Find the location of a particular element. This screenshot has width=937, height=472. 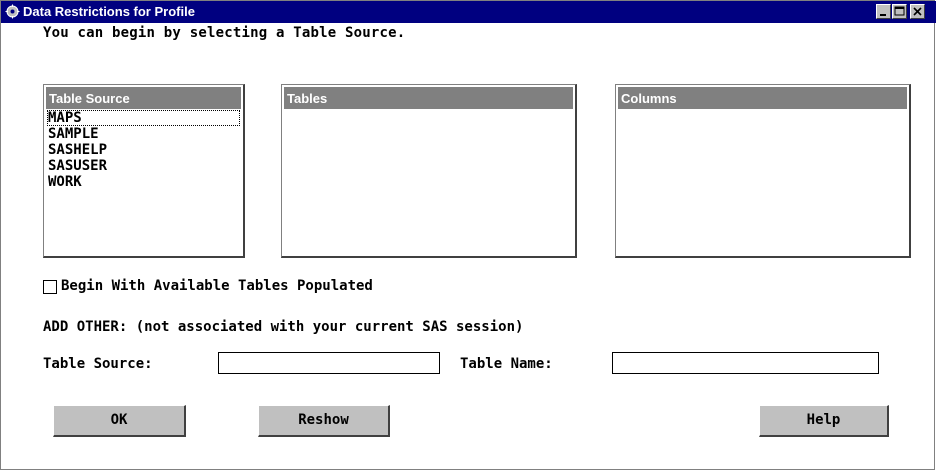

table-source-items: MAPS SAMPLE SASHELP SASUSER WORK is located at coordinates (143, 150).